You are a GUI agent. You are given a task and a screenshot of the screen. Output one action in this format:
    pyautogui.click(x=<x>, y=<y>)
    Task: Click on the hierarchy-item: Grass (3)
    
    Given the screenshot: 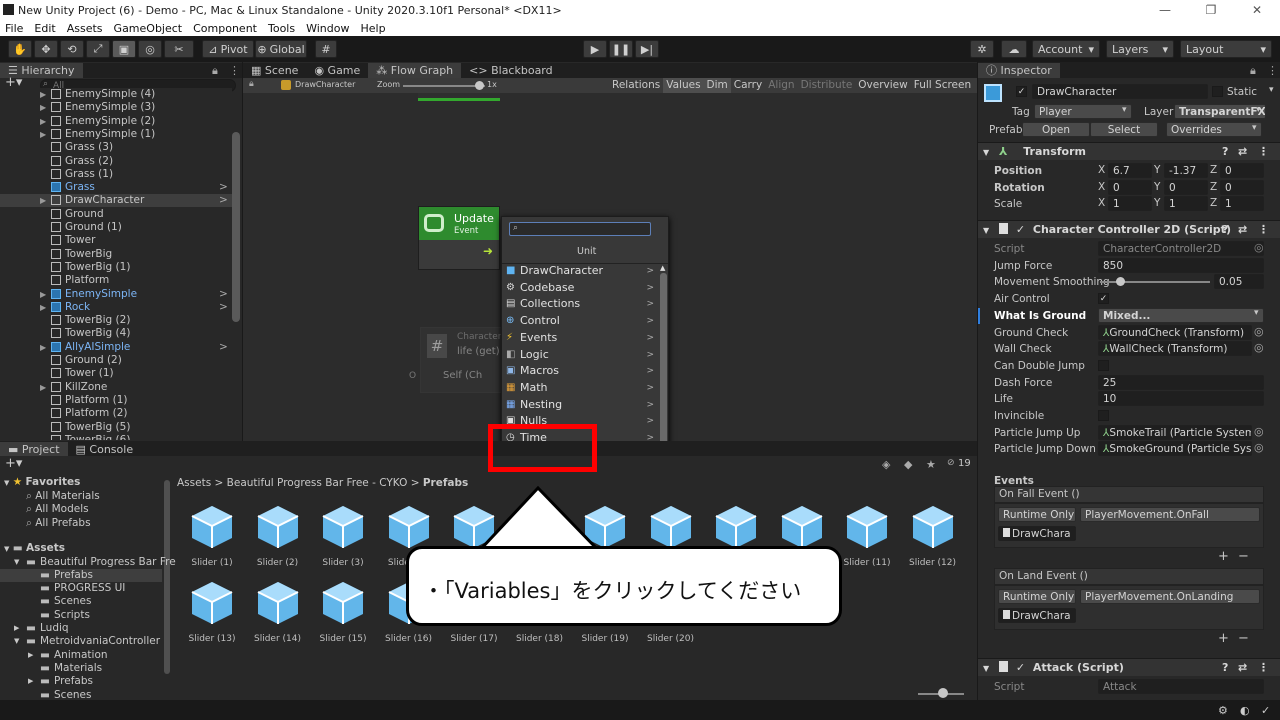 What is the action you would take?
    pyautogui.click(x=116, y=147)
    